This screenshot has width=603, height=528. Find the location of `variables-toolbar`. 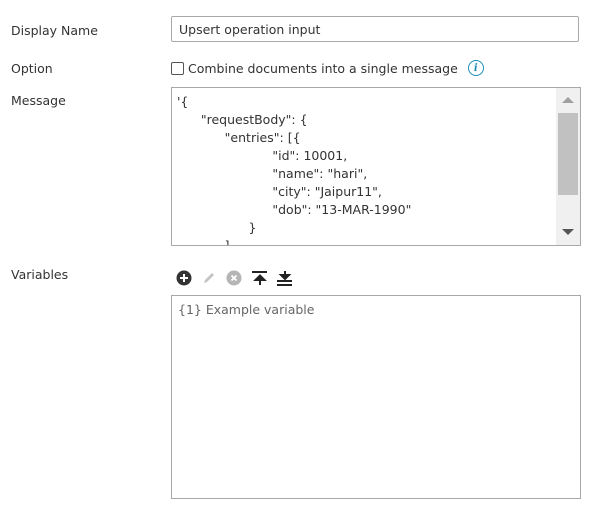

variables-toolbar is located at coordinates (234, 278).